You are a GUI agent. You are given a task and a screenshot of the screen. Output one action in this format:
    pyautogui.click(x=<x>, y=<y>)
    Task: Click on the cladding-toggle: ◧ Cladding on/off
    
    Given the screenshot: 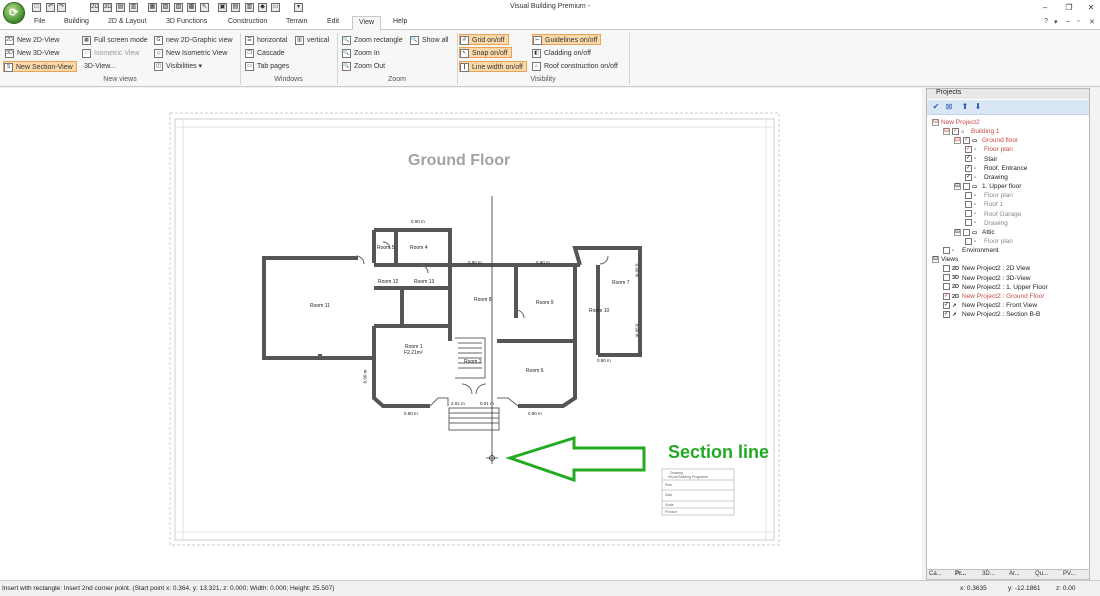 What is the action you would take?
    pyautogui.click(x=561, y=53)
    